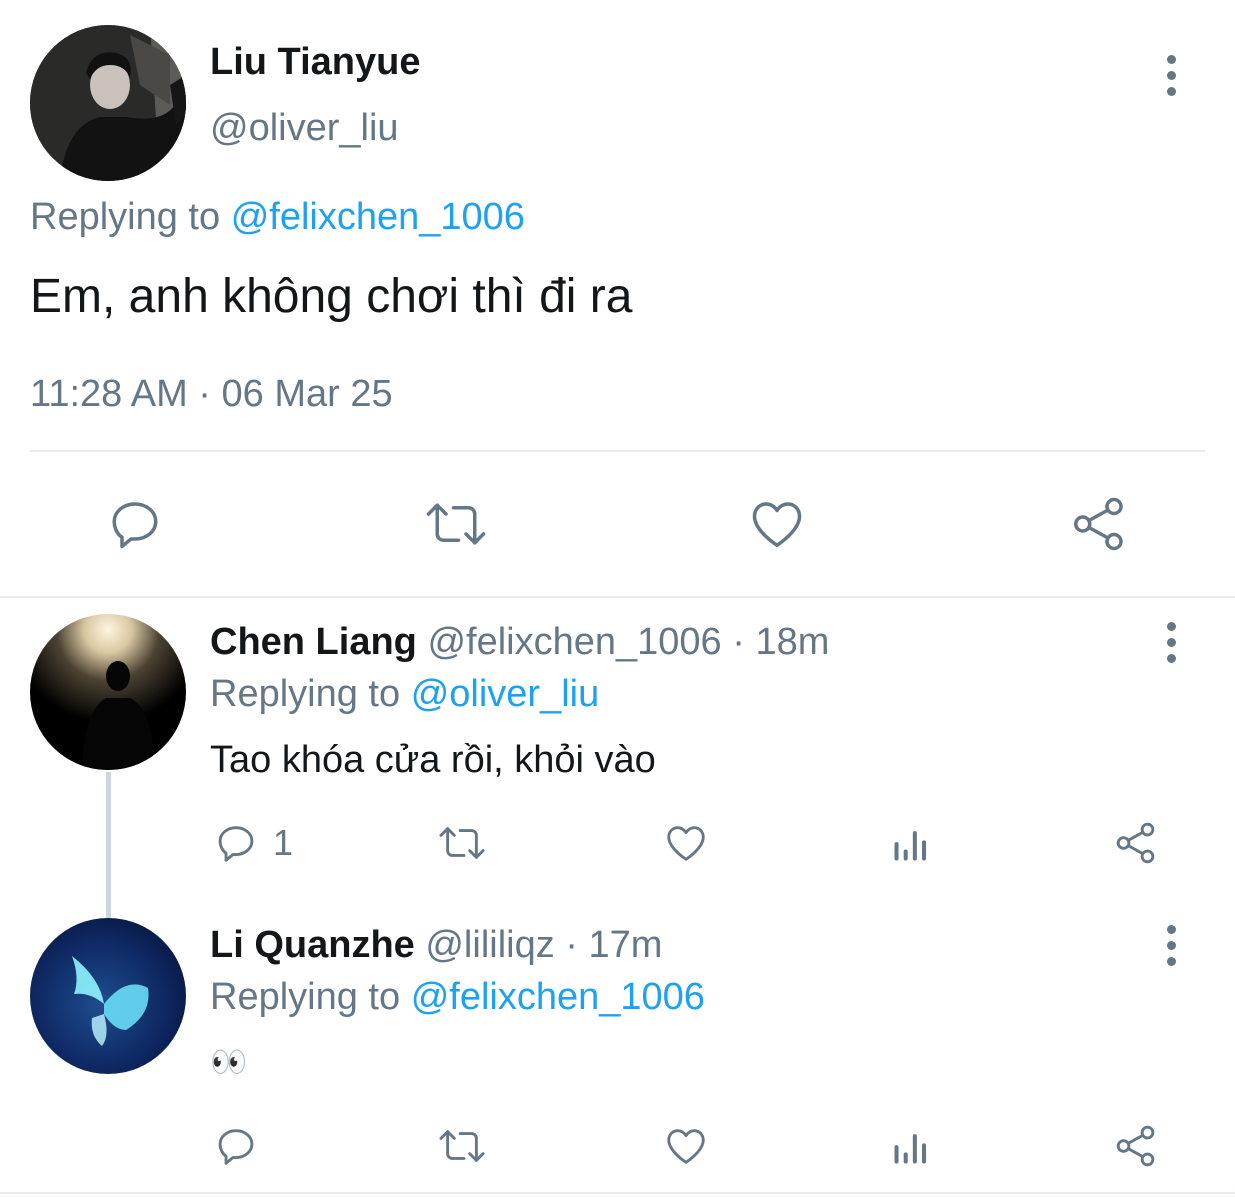 This screenshot has width=1235, height=1197. Describe the element at coordinates (313, 642) in the screenshot. I see `author-name: Chen Liang` at that location.